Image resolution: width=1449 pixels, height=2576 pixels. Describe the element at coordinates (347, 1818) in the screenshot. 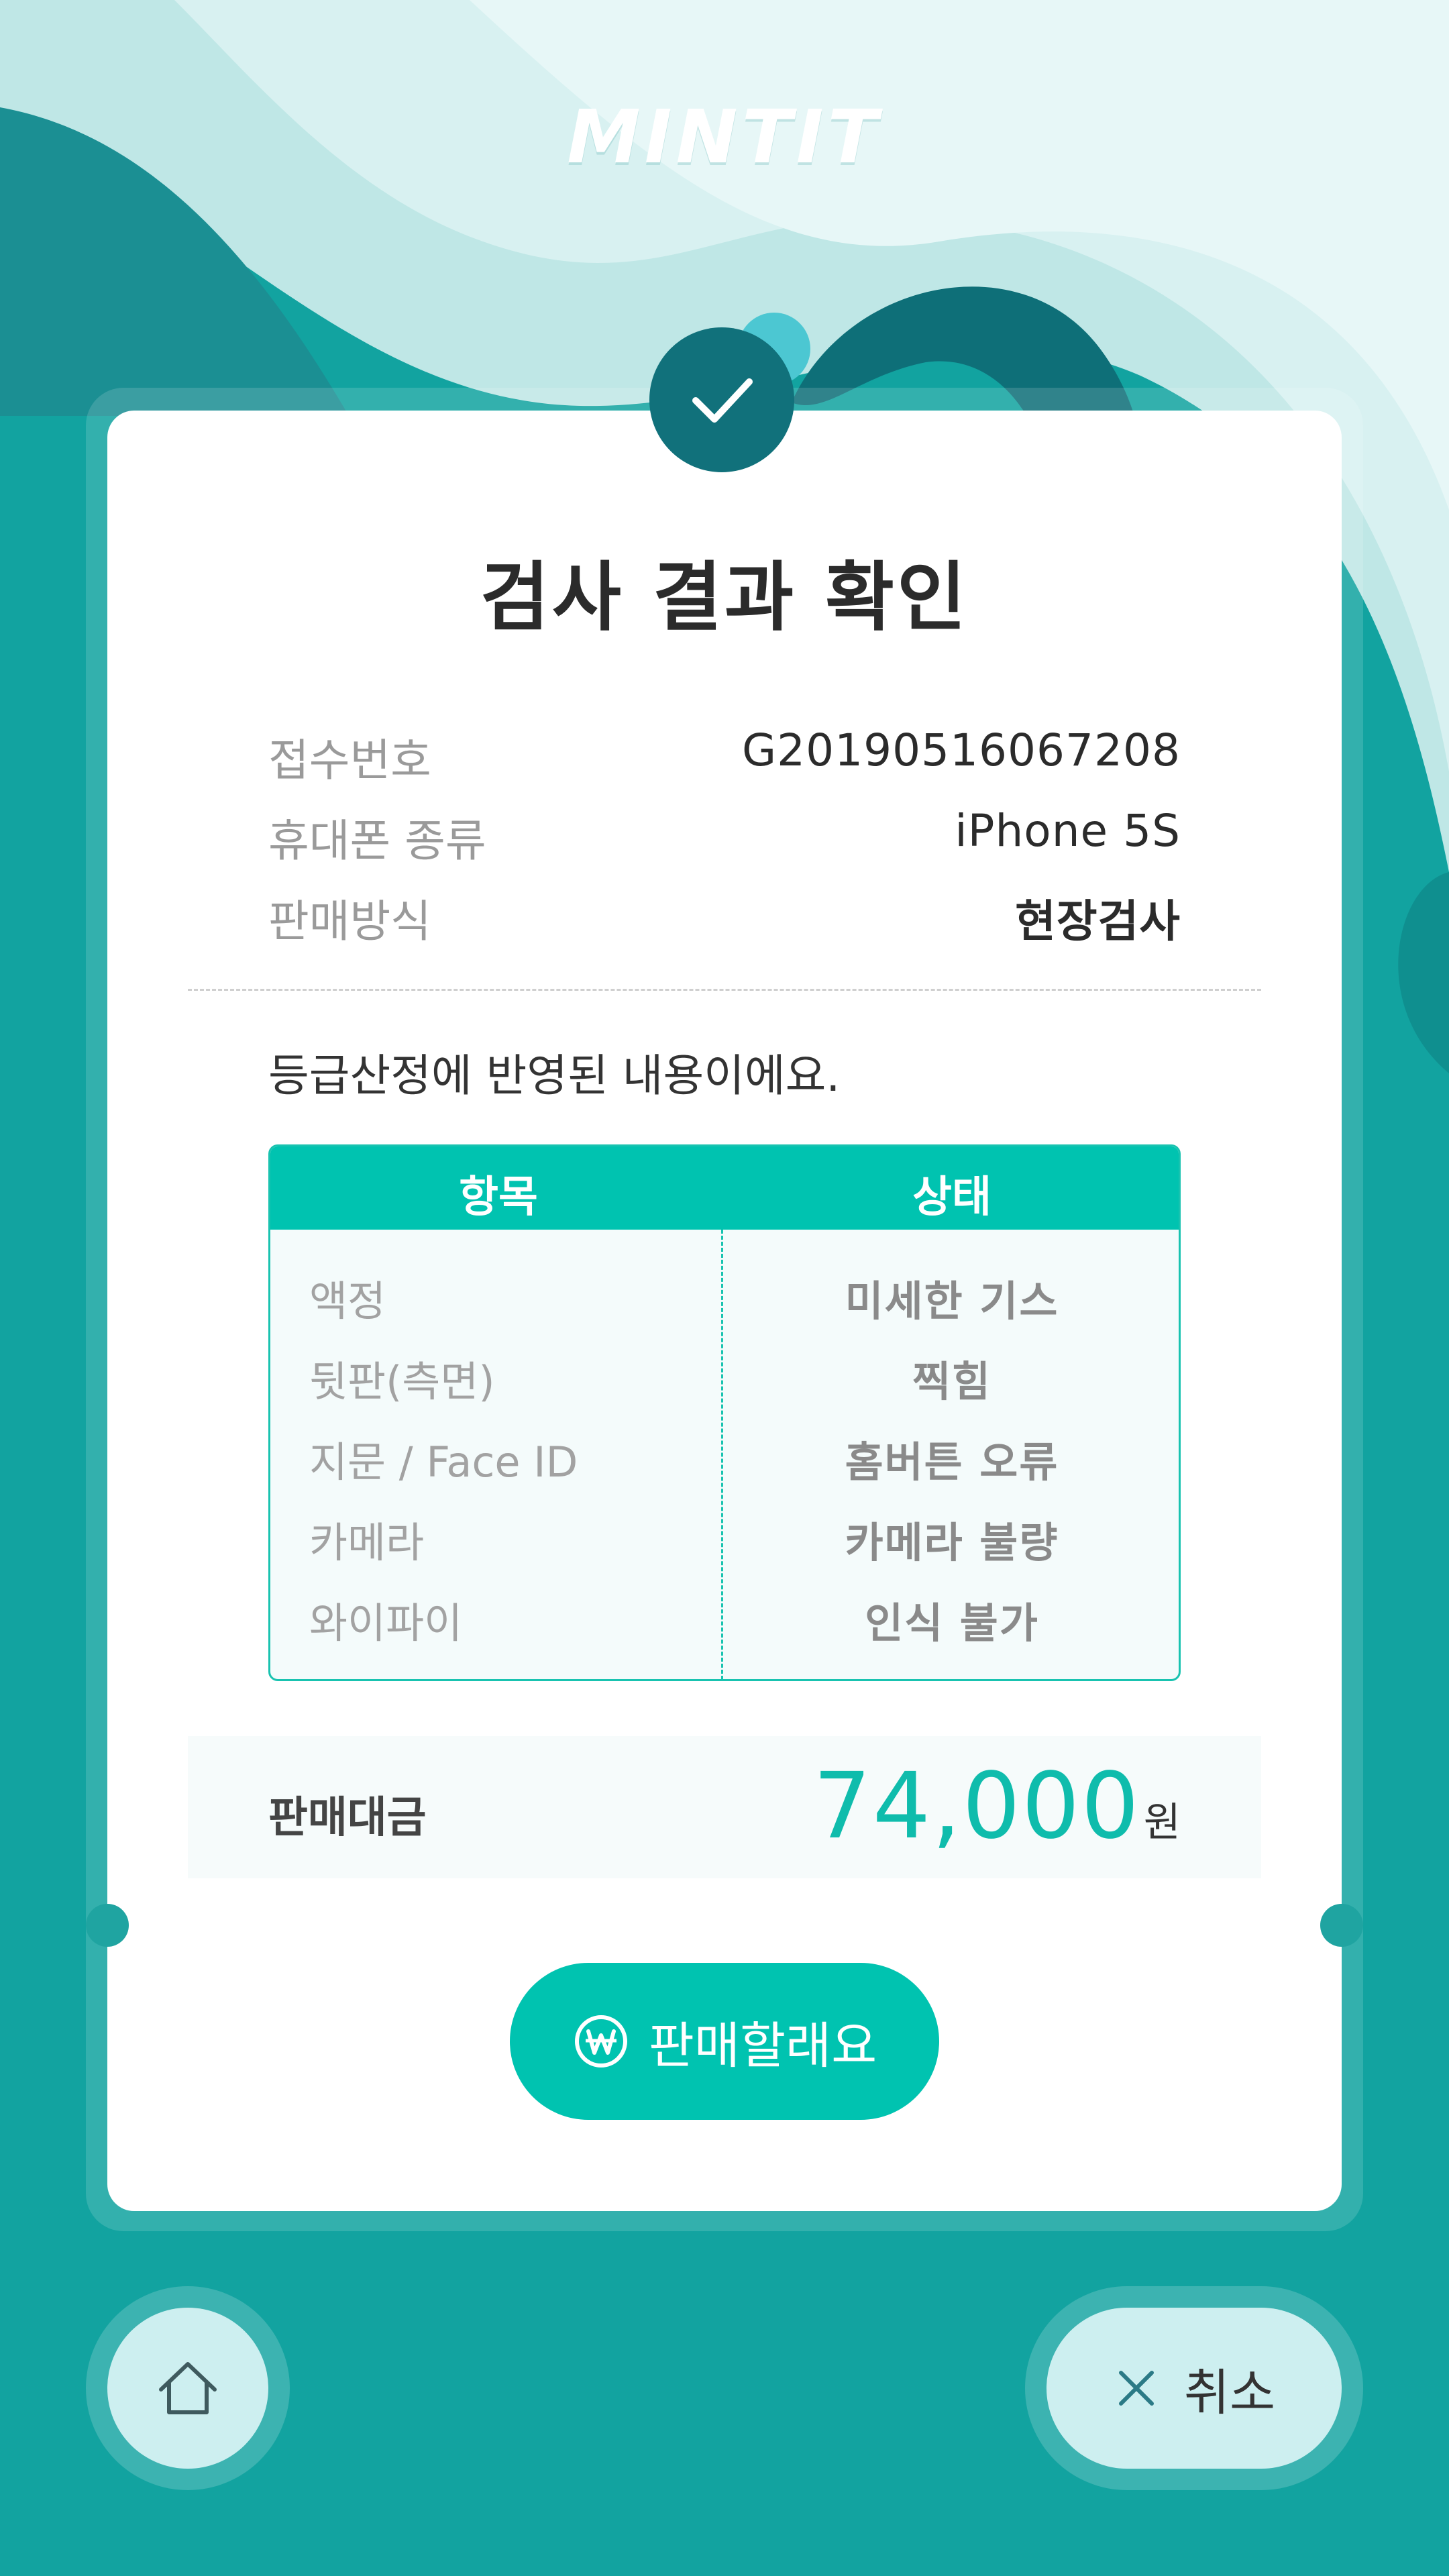

I see `price-label: 판매대금` at that location.